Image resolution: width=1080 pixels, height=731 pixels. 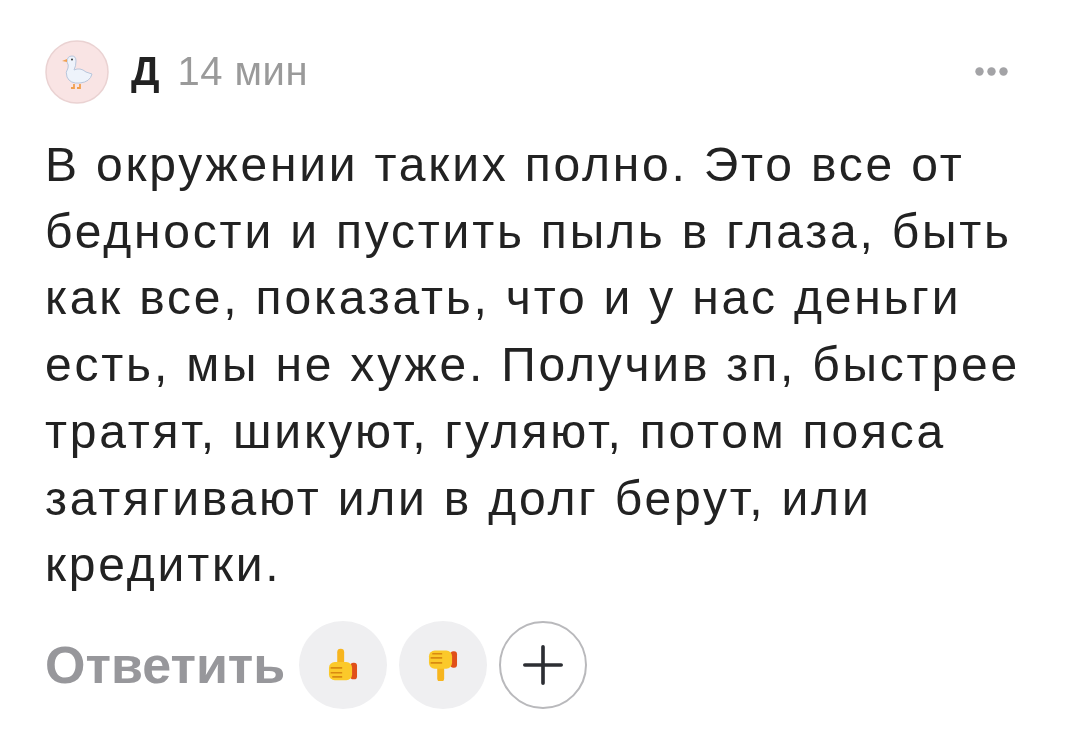 What do you see at coordinates (543, 664) in the screenshot?
I see `plus-icon` at bounding box center [543, 664].